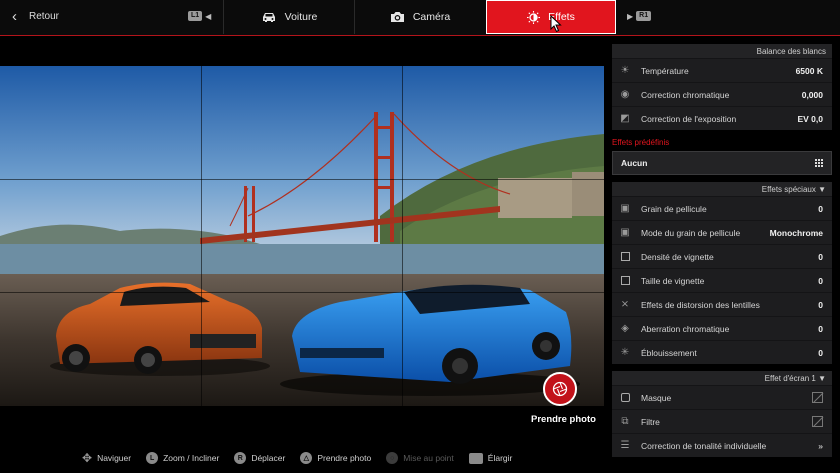 The height and width of the screenshot is (473, 840). I want to click on film-grain-row: ▣ Grain de pellicule 0, so click(722, 208).